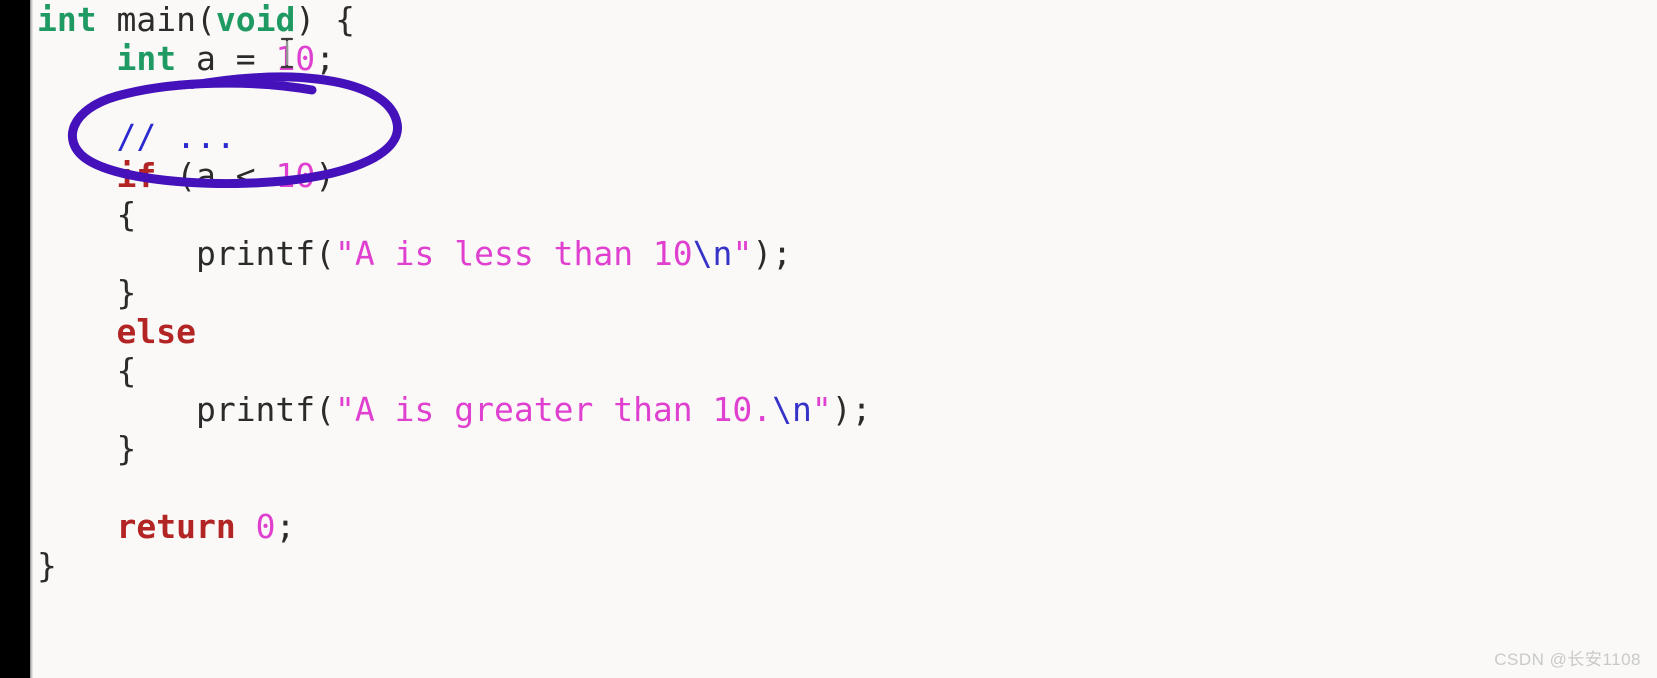 Image resolution: width=1657 pixels, height=678 pixels. What do you see at coordinates (845, 58) in the screenshot?
I see `code-line: int a = 10;` at bounding box center [845, 58].